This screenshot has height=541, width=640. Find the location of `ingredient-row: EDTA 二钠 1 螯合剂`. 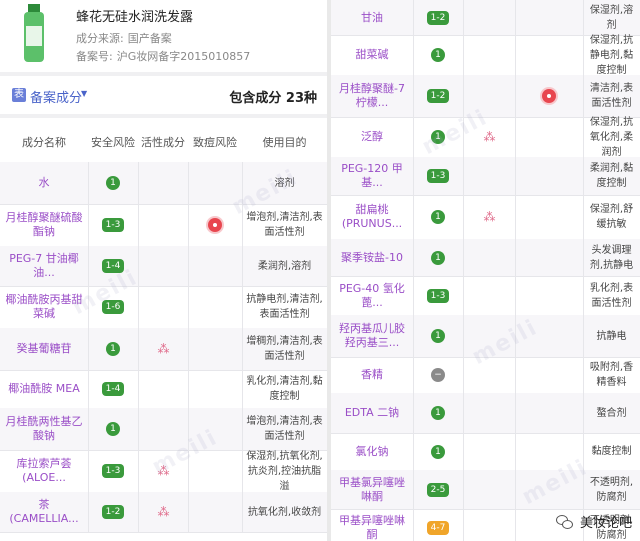

ingredient-row: EDTA 二钠 1 螯合剂 is located at coordinates (485, 413).